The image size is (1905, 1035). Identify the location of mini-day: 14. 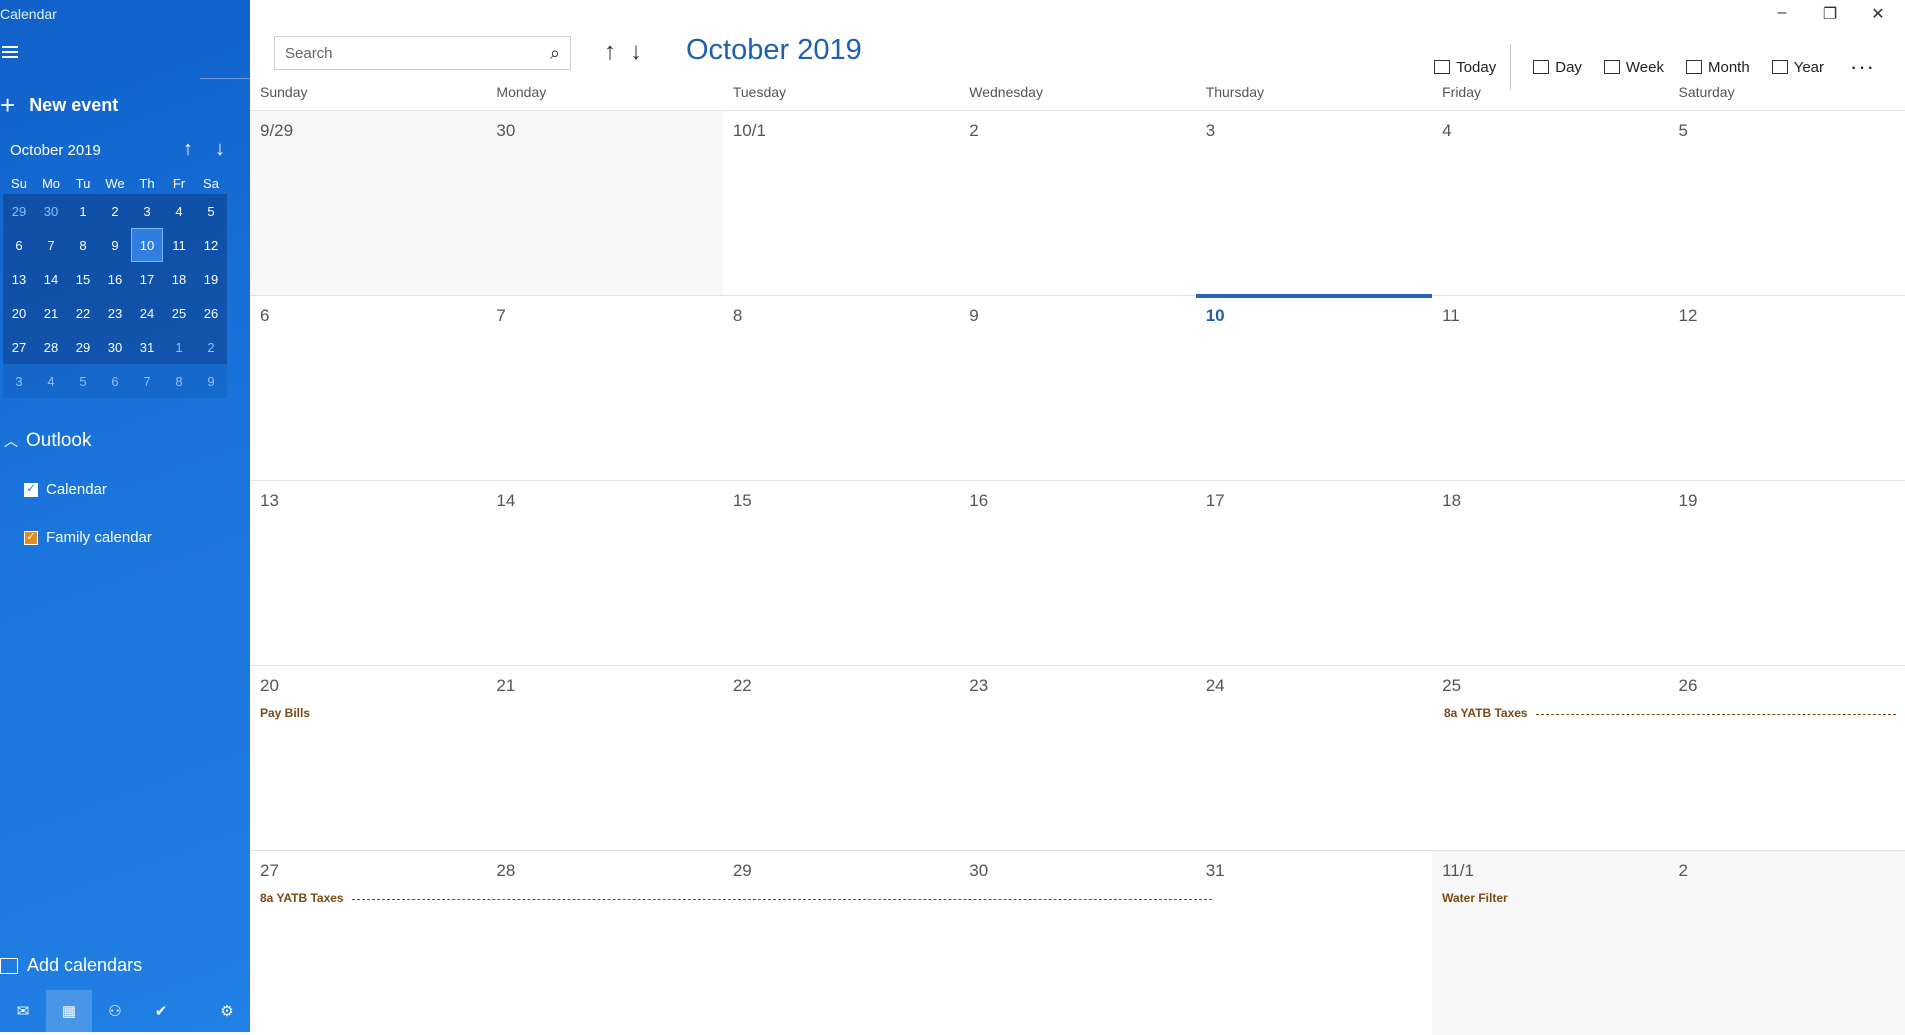
(51, 279).